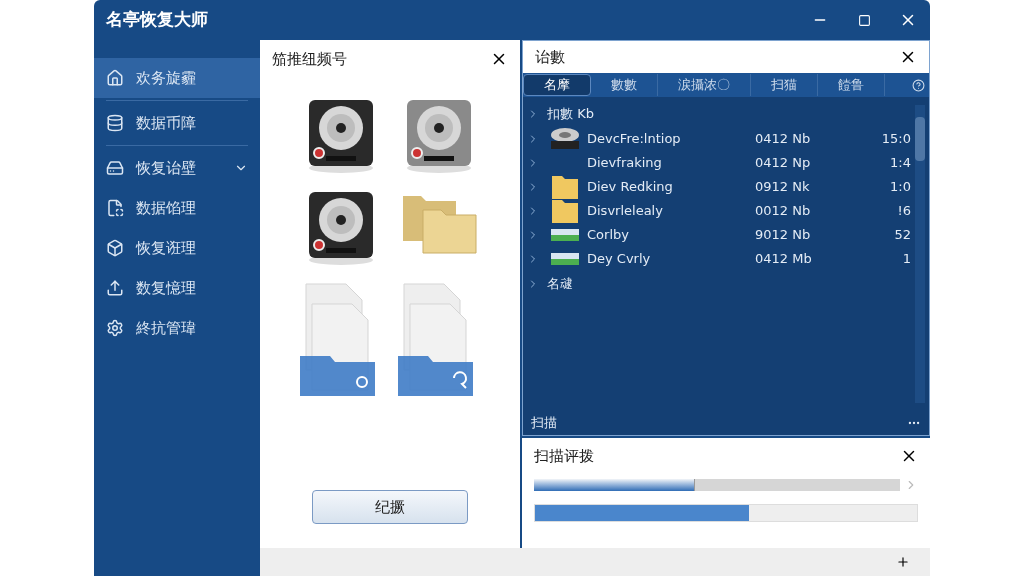 Image resolution: width=1024 pixels, height=576 pixels. What do you see at coordinates (177, 328) in the screenshot?
I see `sidebar-item: 終抗管瑋` at bounding box center [177, 328].